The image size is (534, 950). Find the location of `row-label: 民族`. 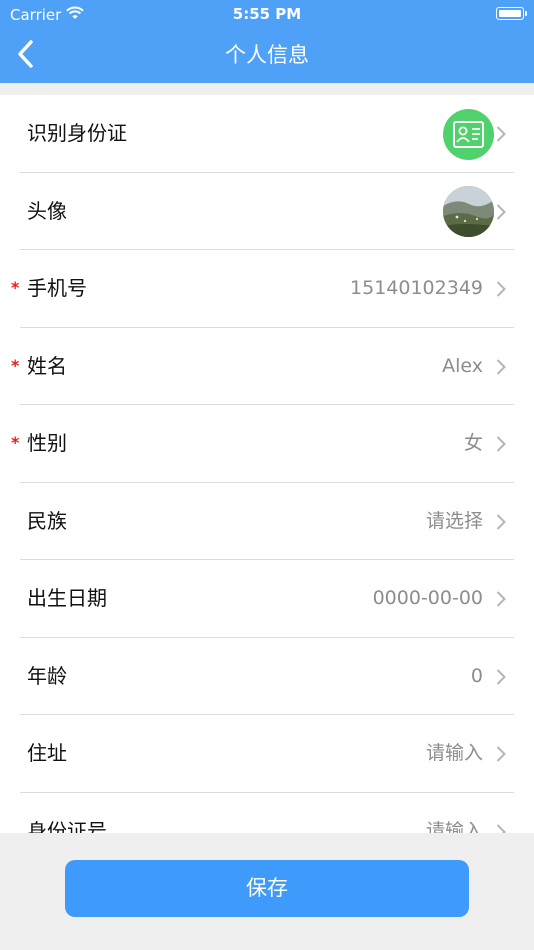

row-label: 民族 is located at coordinates (47, 520).